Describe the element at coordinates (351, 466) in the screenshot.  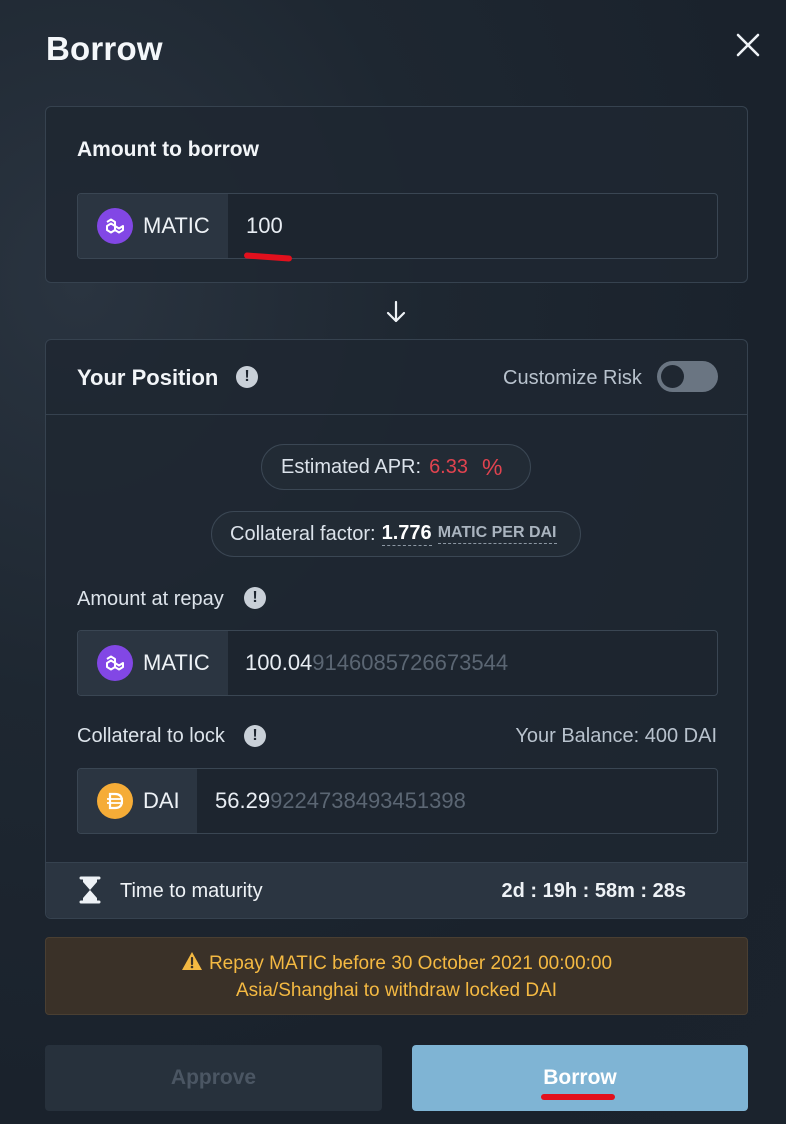
I see `apr-label: Estimated APR:` at that location.